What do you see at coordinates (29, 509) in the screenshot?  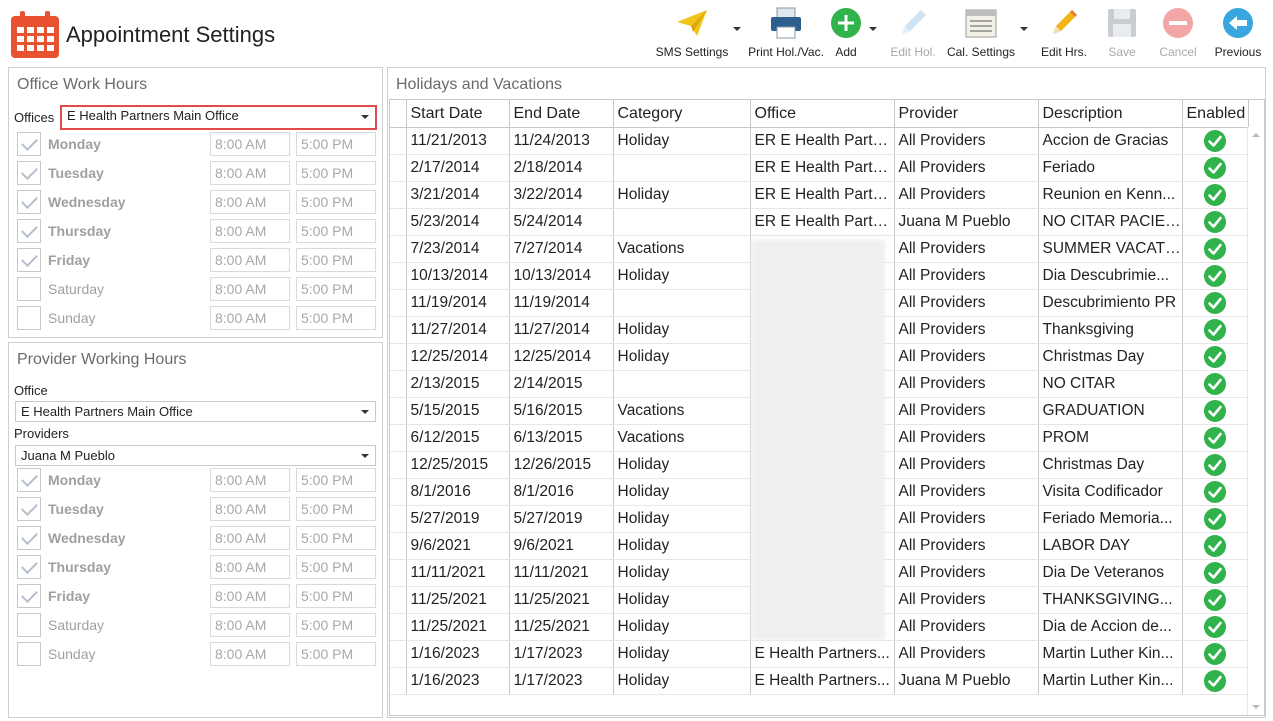 I see `day-checkbox-tuesday` at bounding box center [29, 509].